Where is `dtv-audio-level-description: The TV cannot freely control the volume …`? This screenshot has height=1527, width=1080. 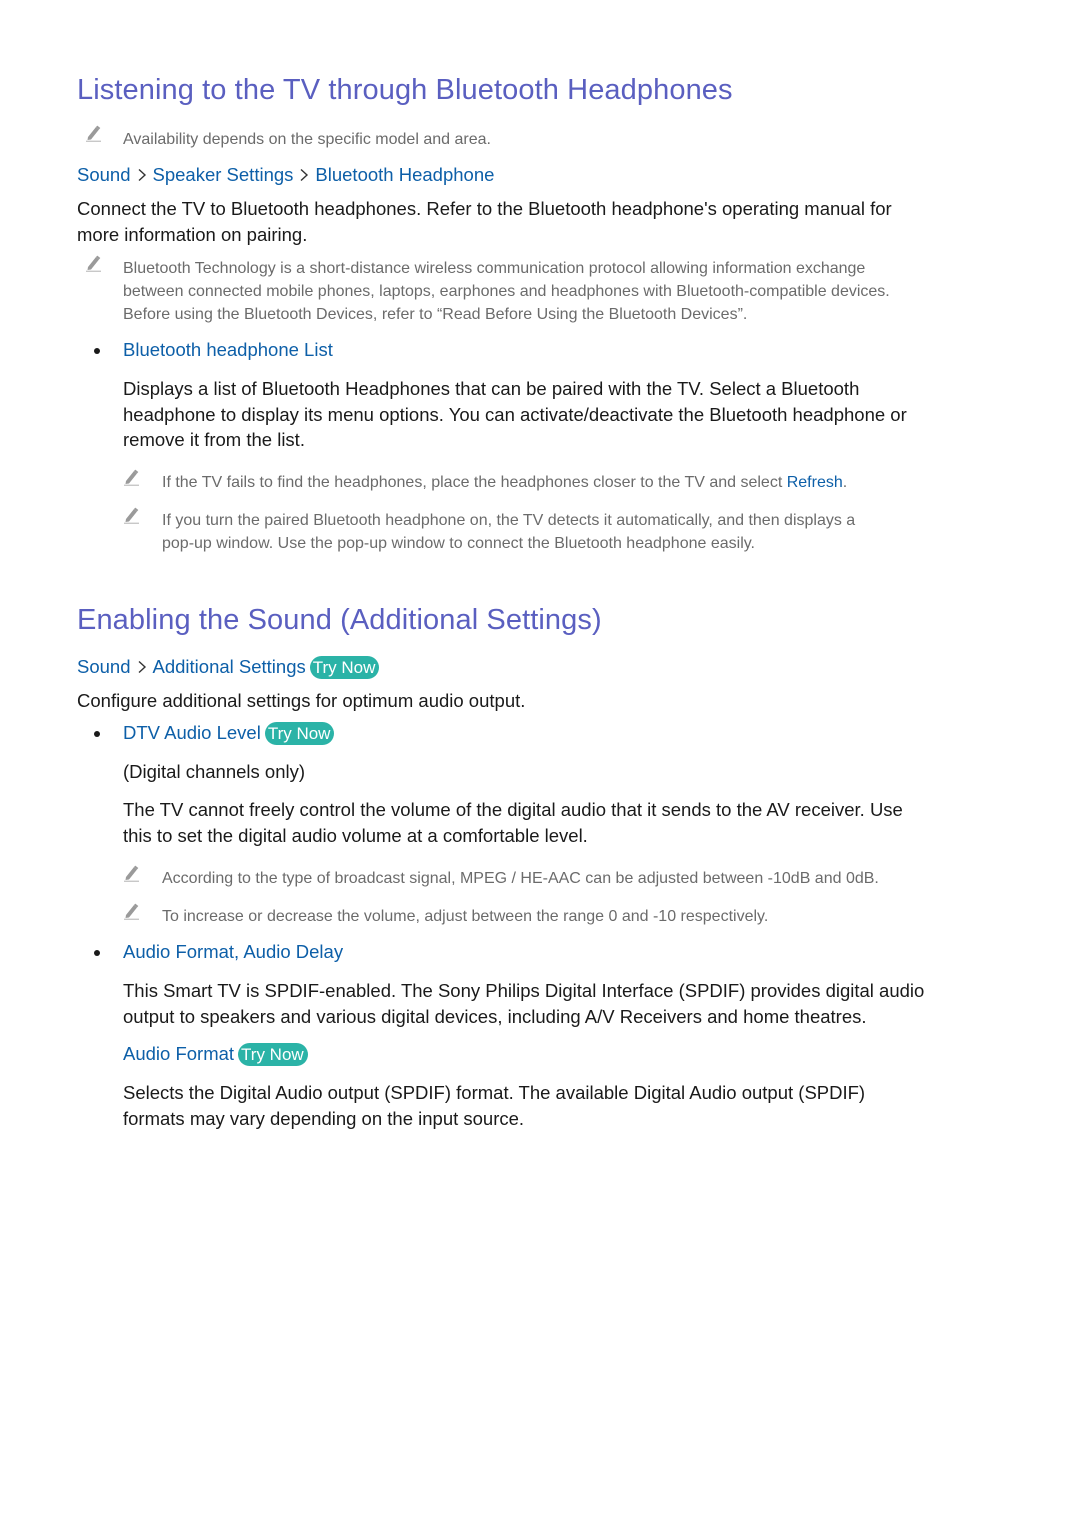 dtv-audio-level-description: The TV cannot freely control the volume … is located at coordinates (513, 822).